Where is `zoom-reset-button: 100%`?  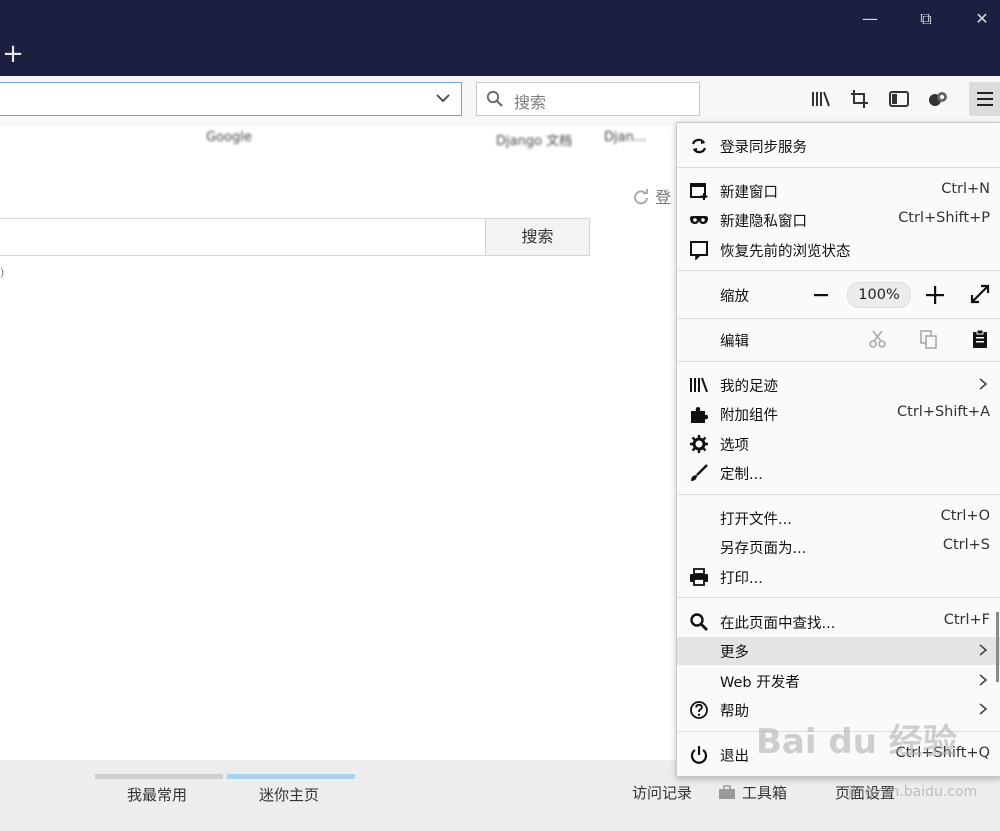
zoom-reset-button: 100% is located at coordinates (879, 295).